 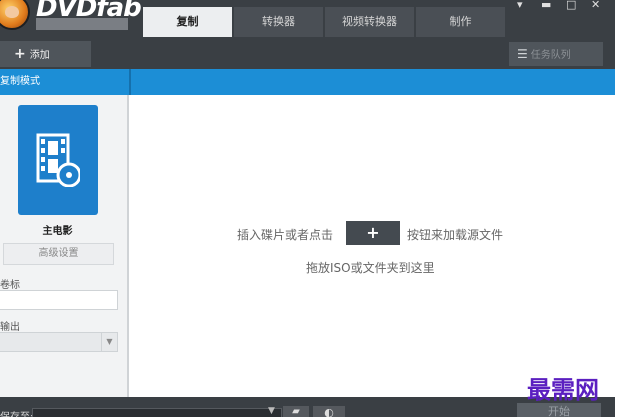 I want to click on tab-video-converter: 视频转换器, so click(x=370, y=22).